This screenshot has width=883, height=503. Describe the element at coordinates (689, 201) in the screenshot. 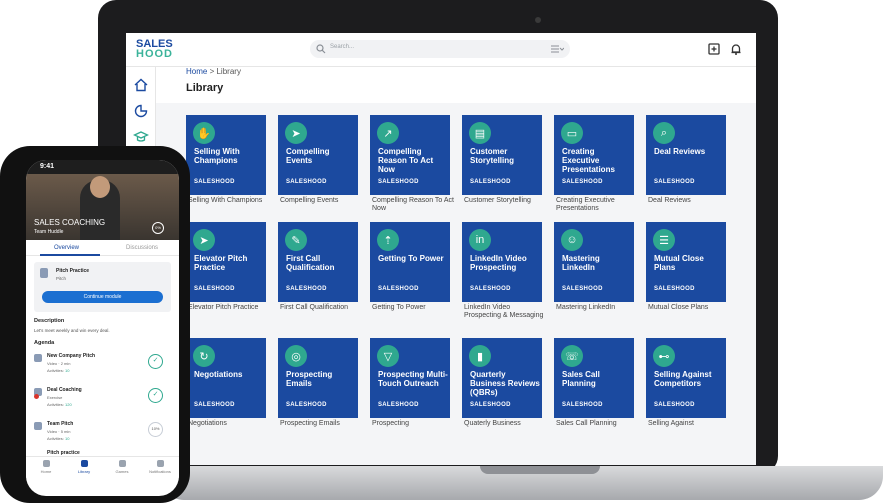

I see `card-label: Deal Reviews` at that location.